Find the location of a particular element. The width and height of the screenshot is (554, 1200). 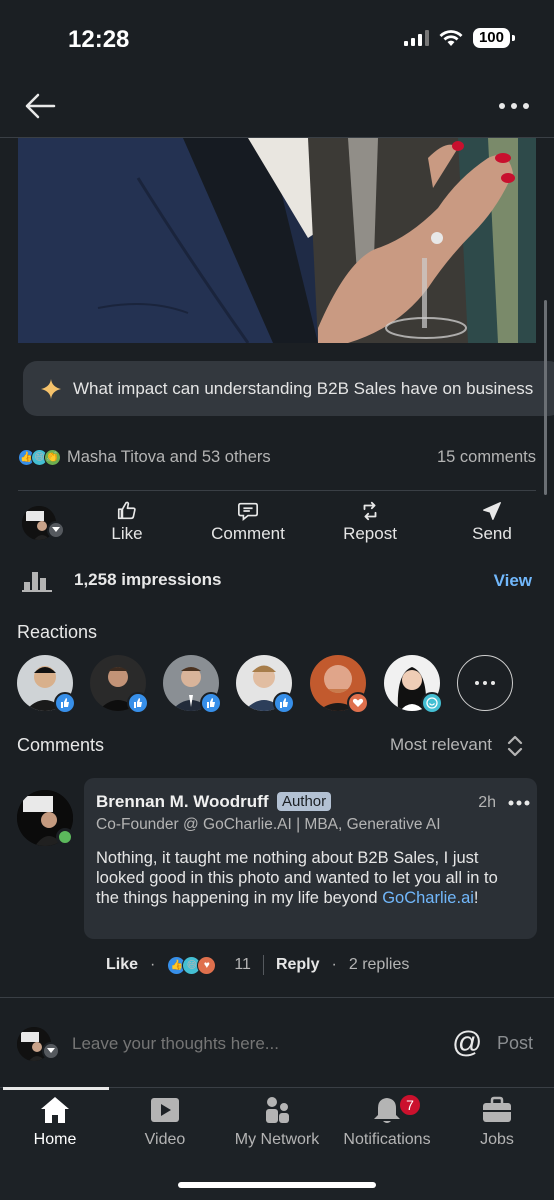

send-label: Send is located at coordinates (492, 533).